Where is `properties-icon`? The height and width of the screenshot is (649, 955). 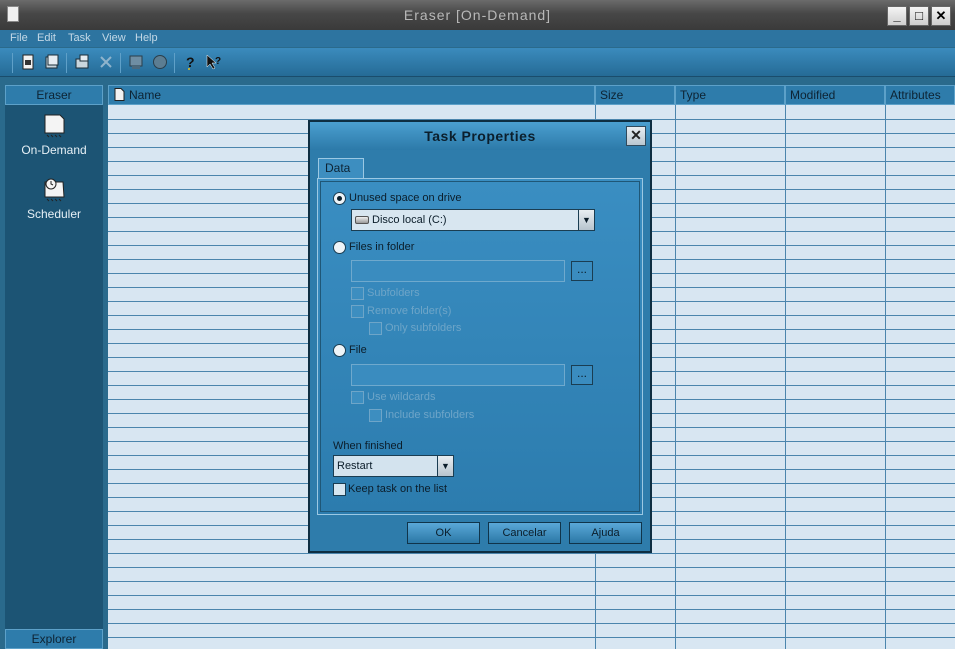 properties-icon is located at coordinates (82, 62).